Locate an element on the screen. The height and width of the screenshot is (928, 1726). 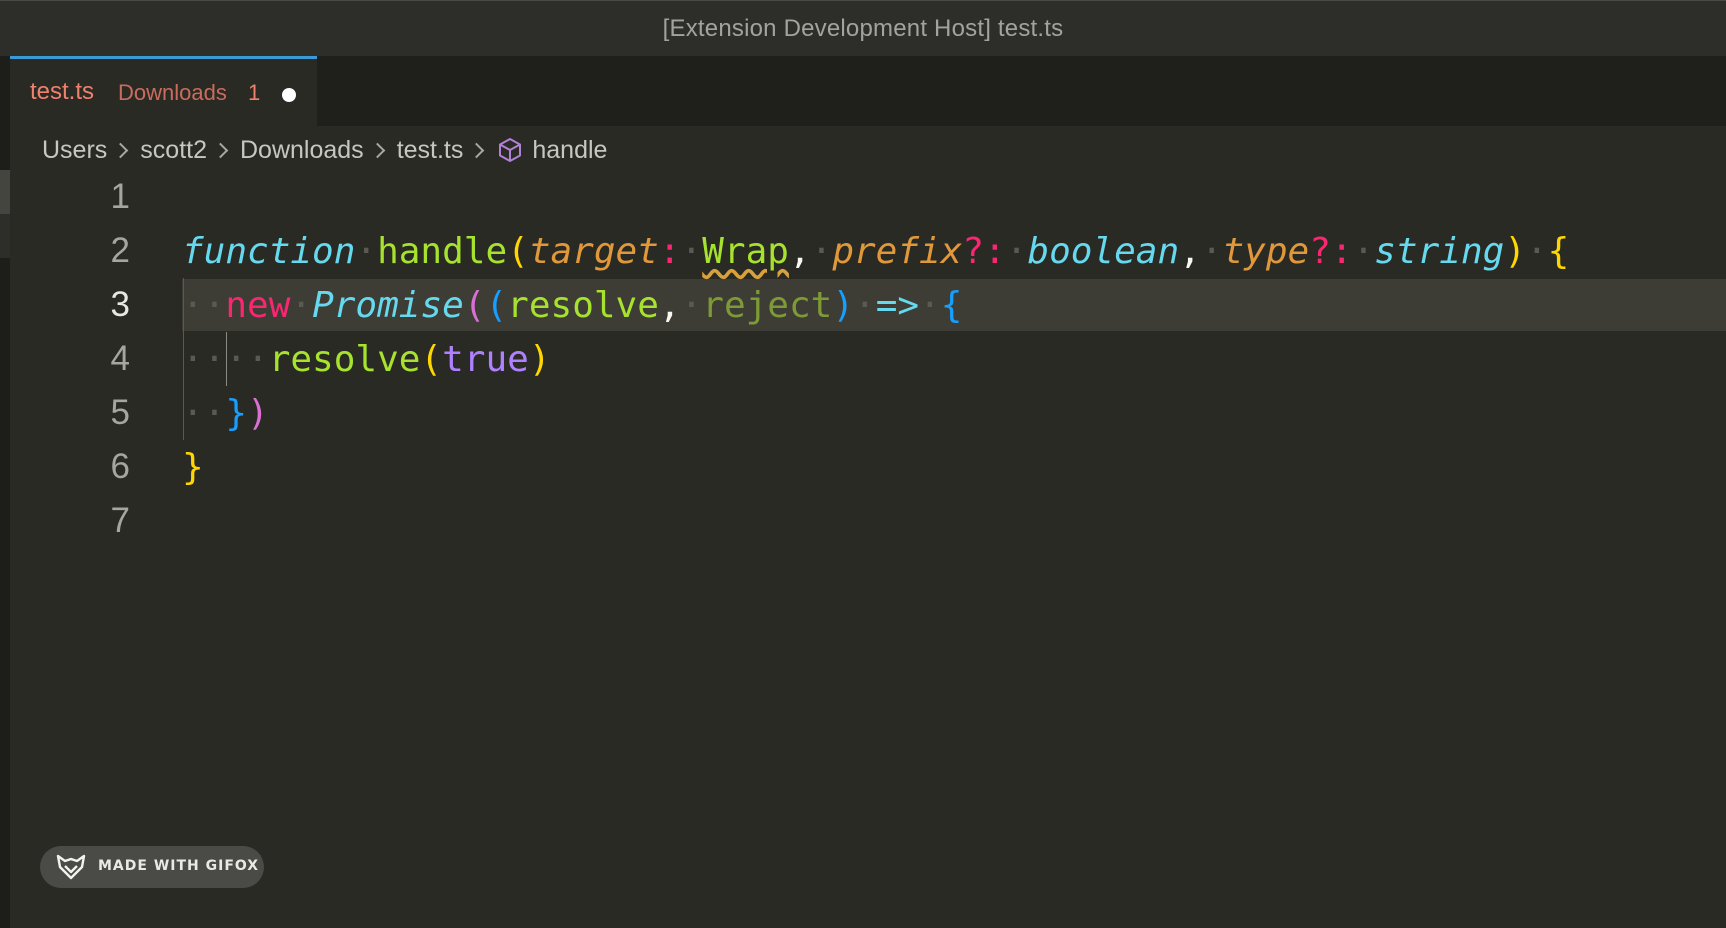
indent-guide-active is located at coordinates (226, 359).